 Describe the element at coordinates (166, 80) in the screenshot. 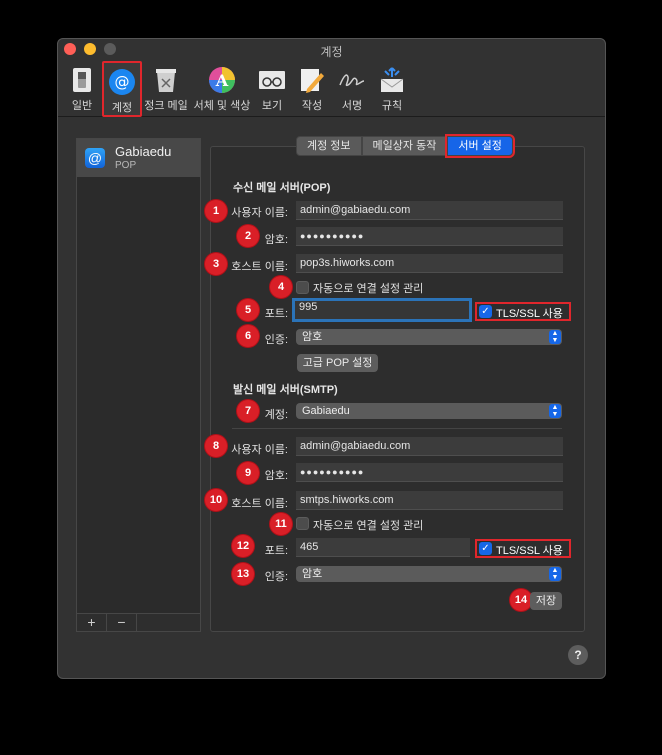

I see `trash-bin-icon` at that location.